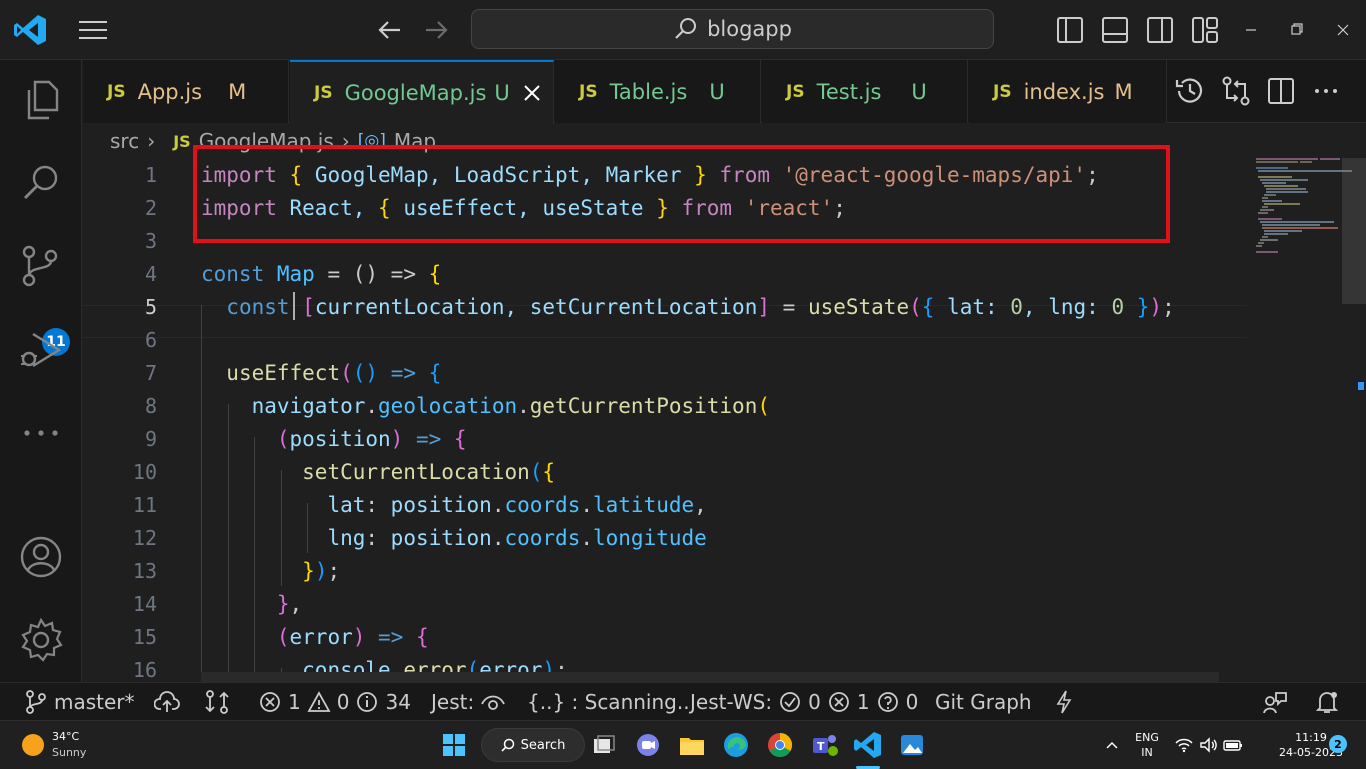  Describe the element at coordinates (1338, 744) in the screenshot. I see `notification-count-badge: 2` at that location.